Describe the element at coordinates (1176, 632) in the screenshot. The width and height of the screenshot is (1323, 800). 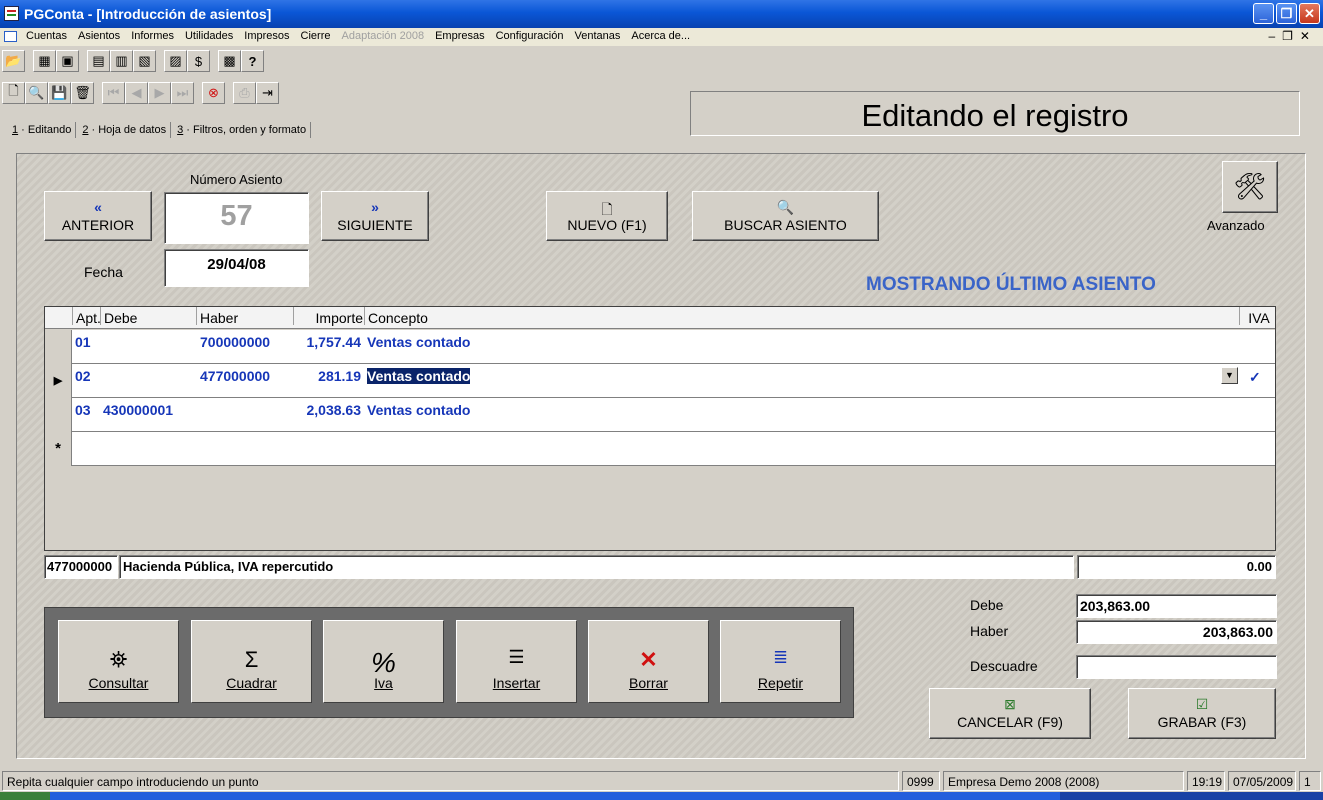
I see `haber-total: 203,863.00` at that location.